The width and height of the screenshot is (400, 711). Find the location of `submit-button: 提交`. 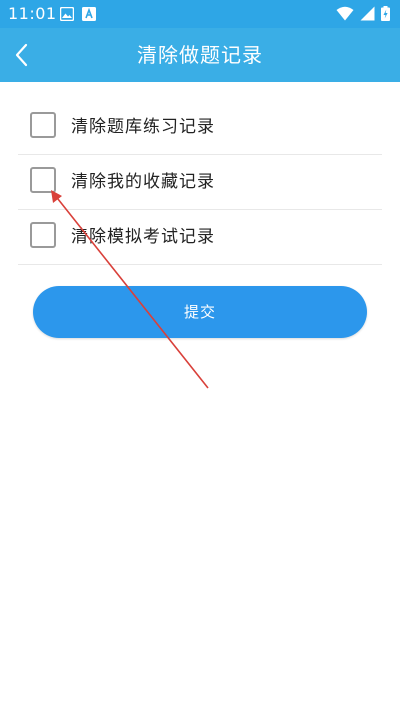

submit-button: 提交 is located at coordinates (200, 312).